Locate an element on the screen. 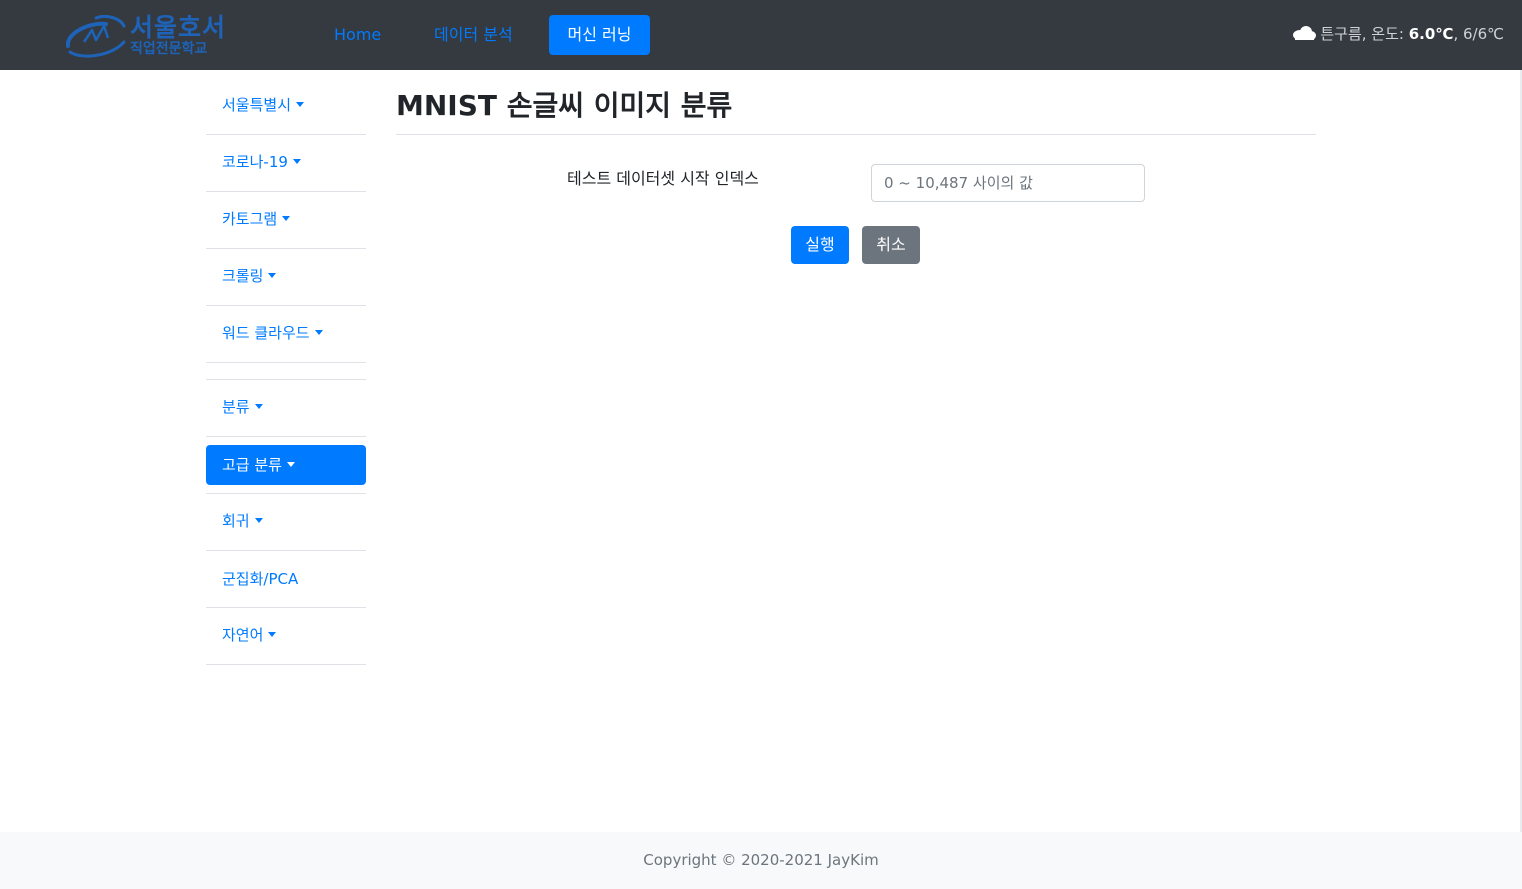 The width and height of the screenshot is (1522, 889). sidebar-item-label: 회귀 is located at coordinates (236, 521).